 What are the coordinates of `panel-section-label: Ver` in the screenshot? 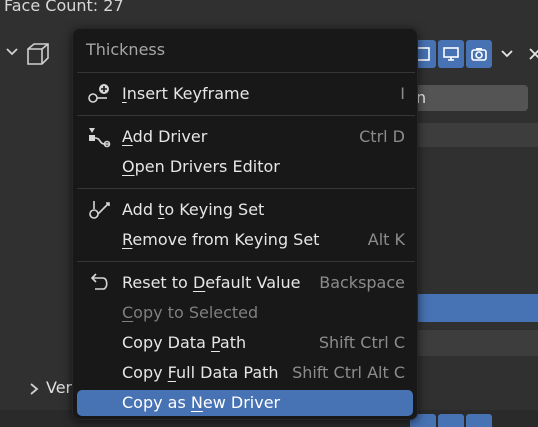 It's located at (59, 387).